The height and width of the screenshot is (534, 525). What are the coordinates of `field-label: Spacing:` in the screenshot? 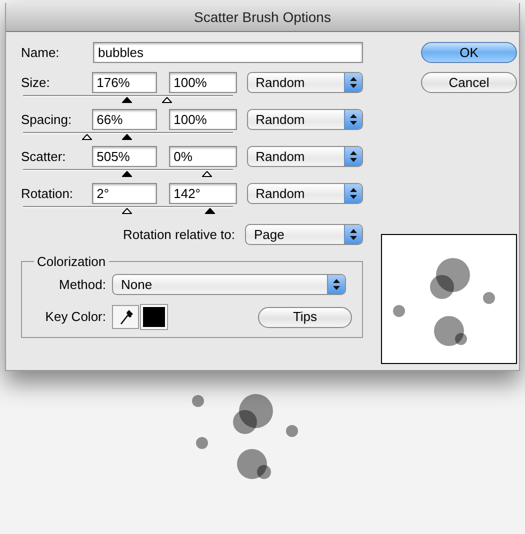 It's located at (47, 119).